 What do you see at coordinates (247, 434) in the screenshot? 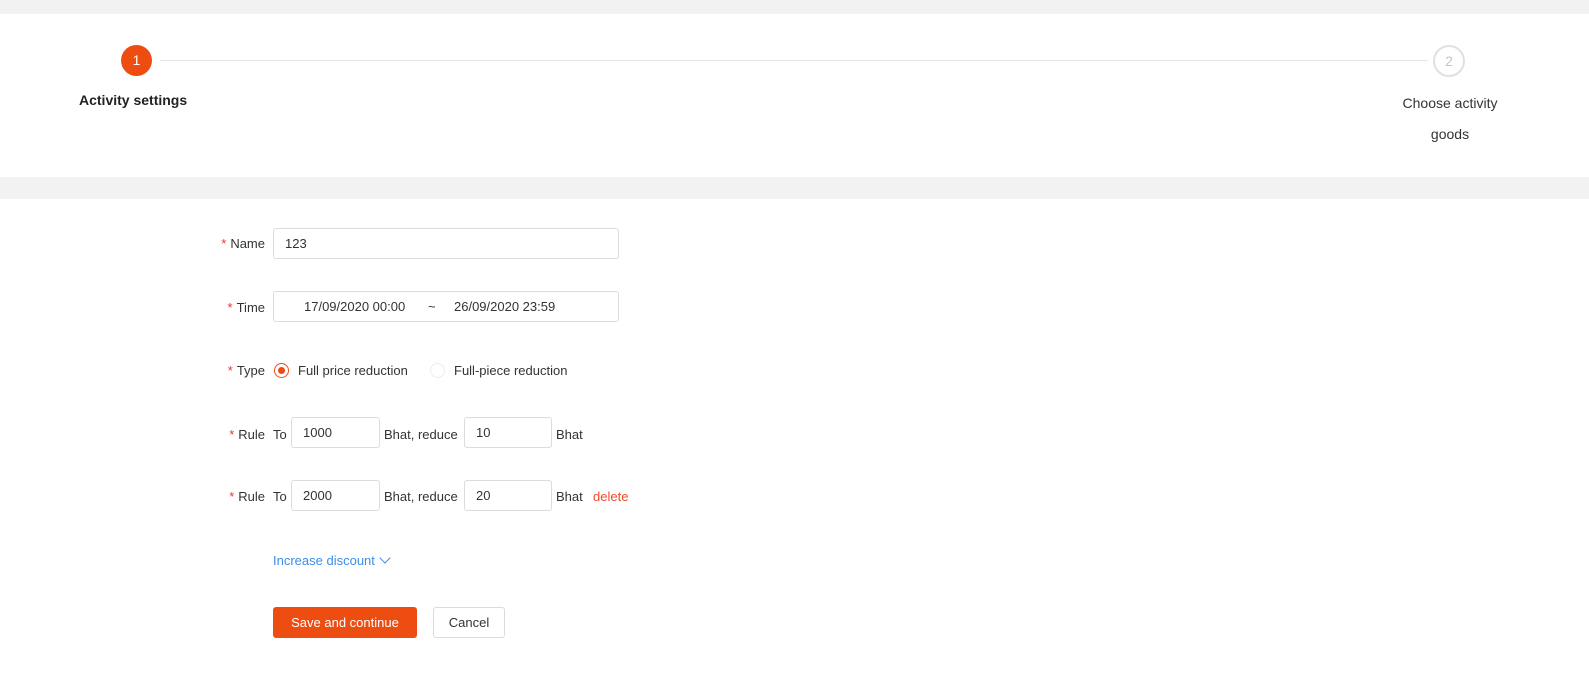
I see `rule-1-label: * Rule` at bounding box center [247, 434].